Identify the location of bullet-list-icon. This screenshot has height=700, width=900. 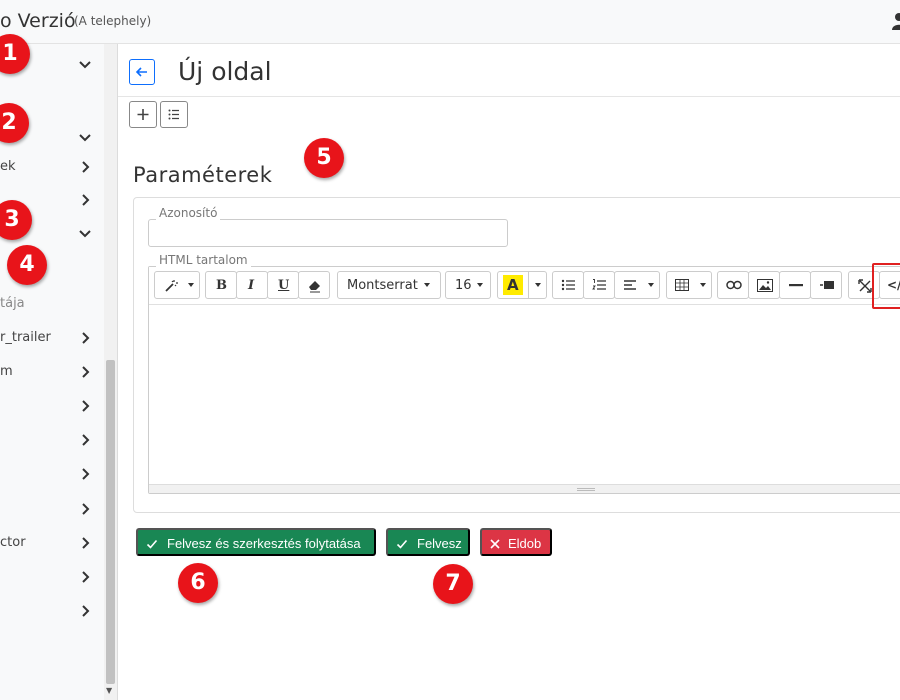
(568, 285).